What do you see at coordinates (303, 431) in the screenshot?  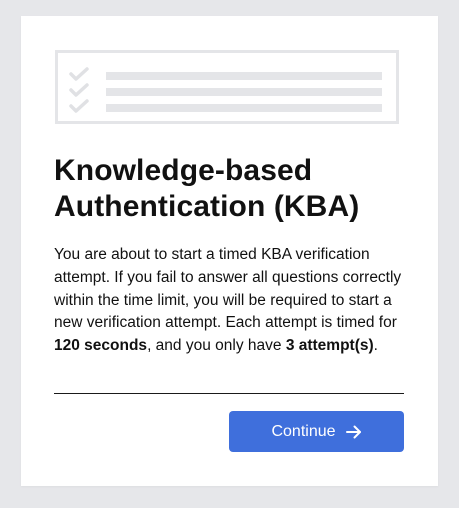 I see `continue-button-label: Continue` at bounding box center [303, 431].